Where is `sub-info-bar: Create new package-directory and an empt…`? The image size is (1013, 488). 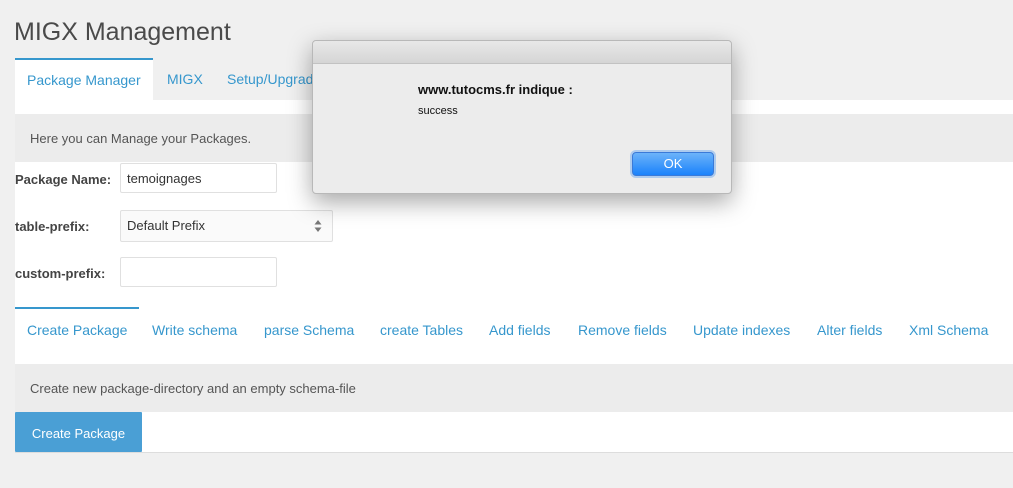
sub-info-bar: Create new package-directory and an empt… is located at coordinates (514, 388).